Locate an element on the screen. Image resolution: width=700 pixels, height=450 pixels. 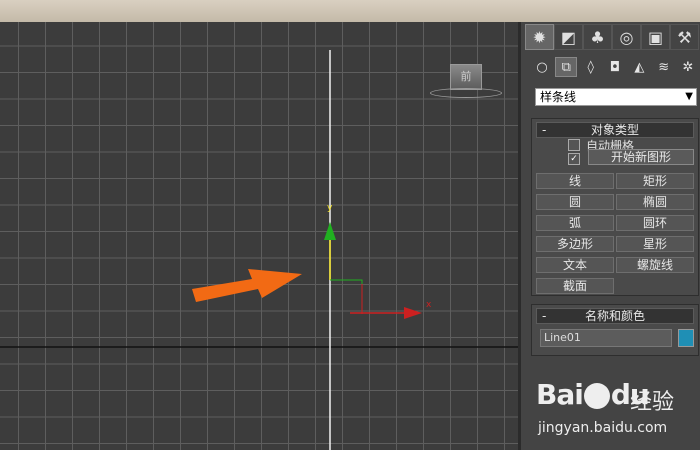
start-new-shape-checkbox: ✓ is located at coordinates (574, 159).